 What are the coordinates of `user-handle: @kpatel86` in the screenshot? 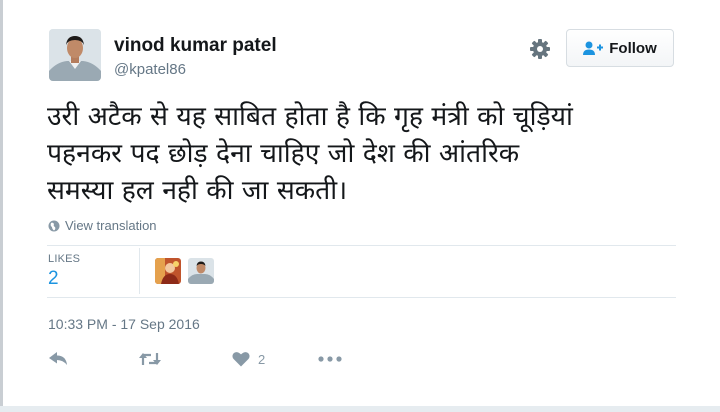 It's located at (150, 69).